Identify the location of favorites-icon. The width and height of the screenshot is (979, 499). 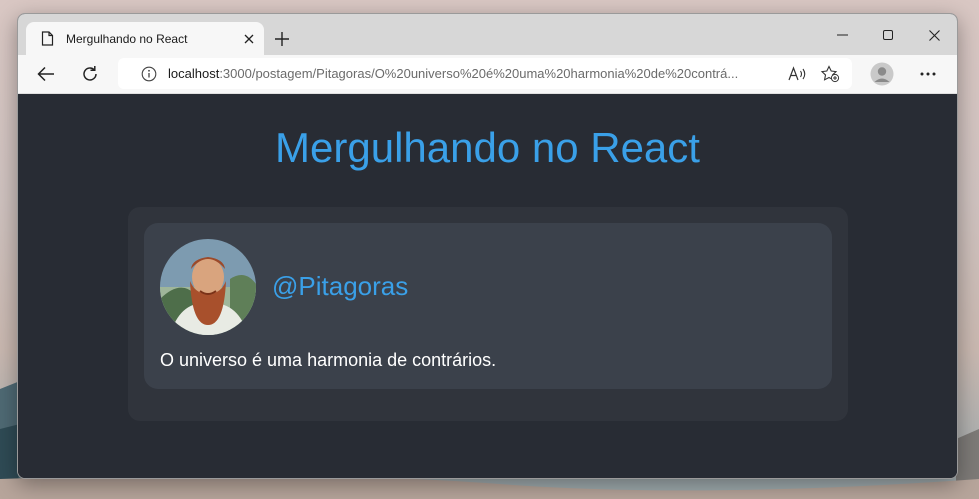
(830, 74).